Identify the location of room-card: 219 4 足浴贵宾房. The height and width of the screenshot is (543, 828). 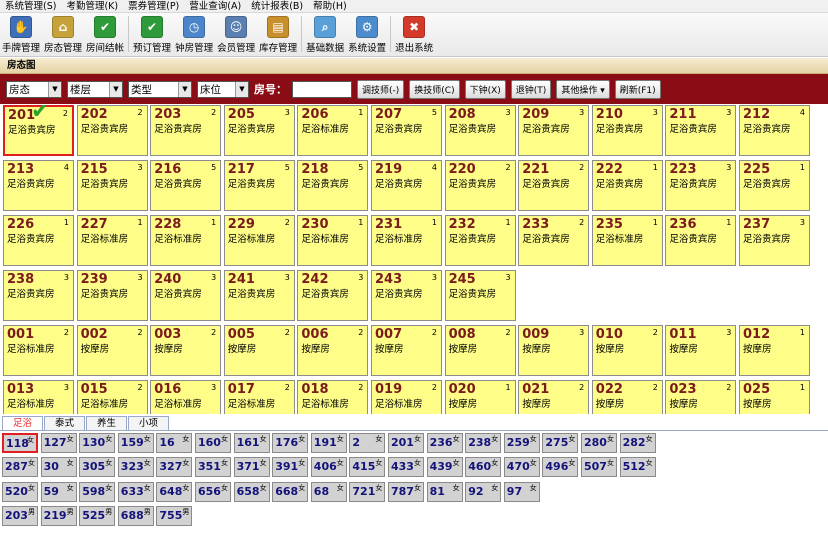
(406, 185).